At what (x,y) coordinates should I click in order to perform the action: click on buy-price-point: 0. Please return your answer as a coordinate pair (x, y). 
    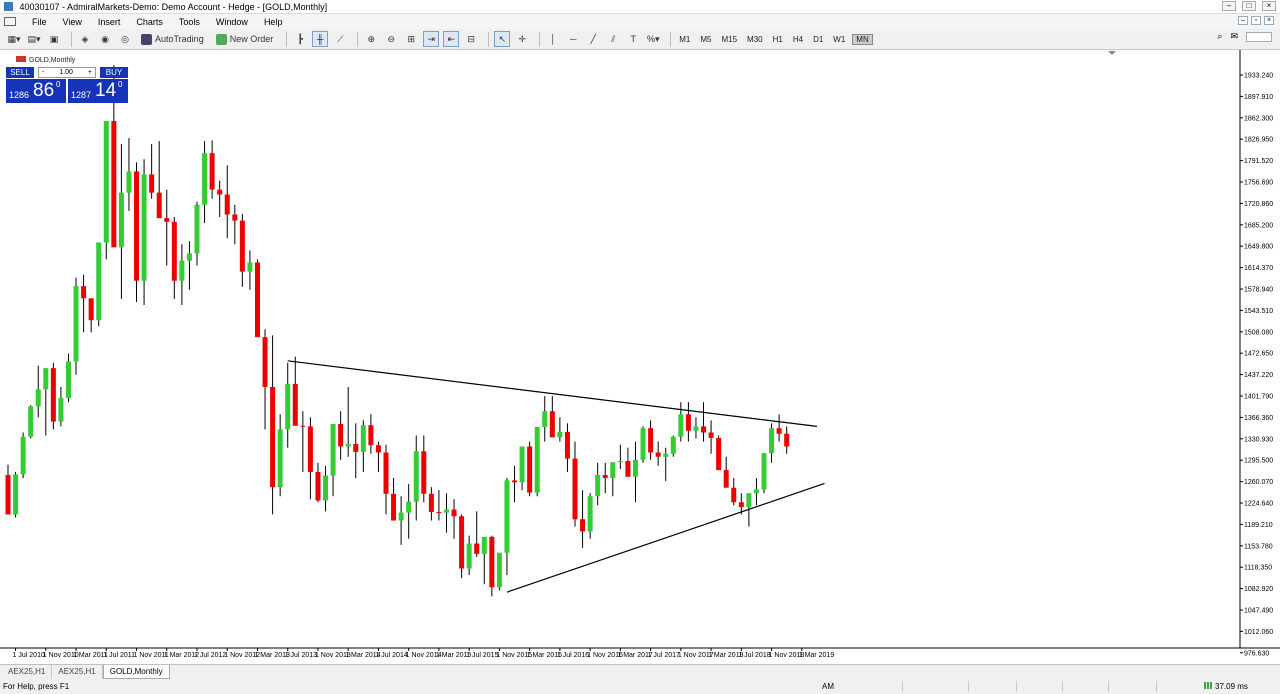
    Looking at the image, I should click on (120, 84).